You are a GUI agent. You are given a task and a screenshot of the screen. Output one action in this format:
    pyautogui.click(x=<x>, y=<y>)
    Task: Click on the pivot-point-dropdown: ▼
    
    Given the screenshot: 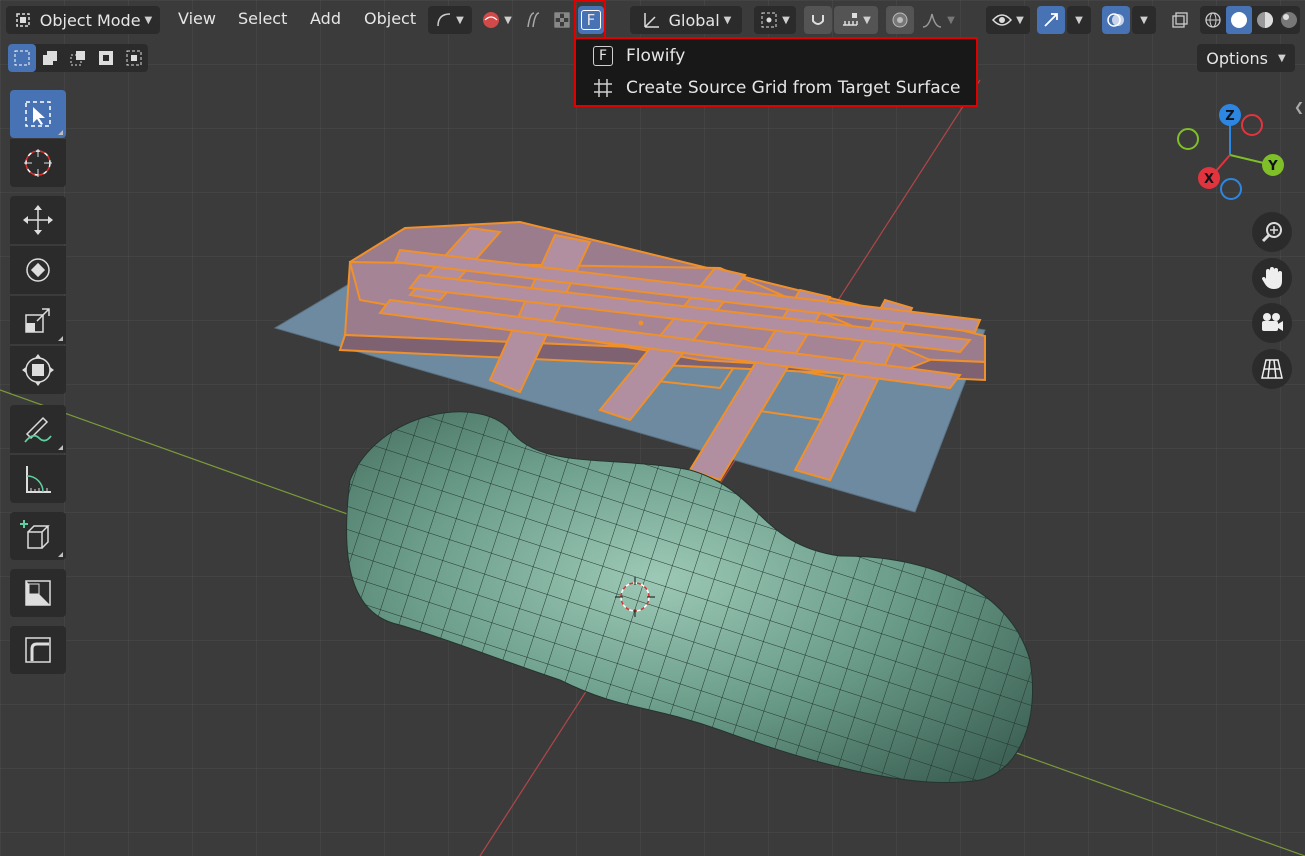 What is the action you would take?
    pyautogui.click(x=775, y=20)
    